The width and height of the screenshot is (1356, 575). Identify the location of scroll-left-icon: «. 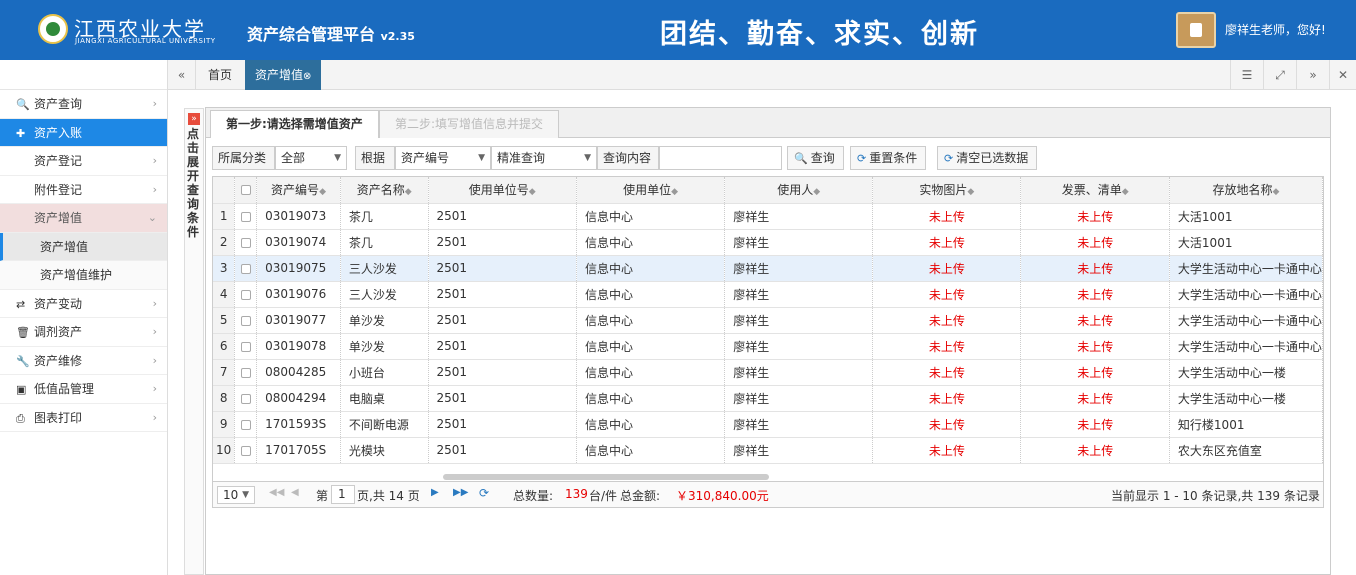
(182, 75).